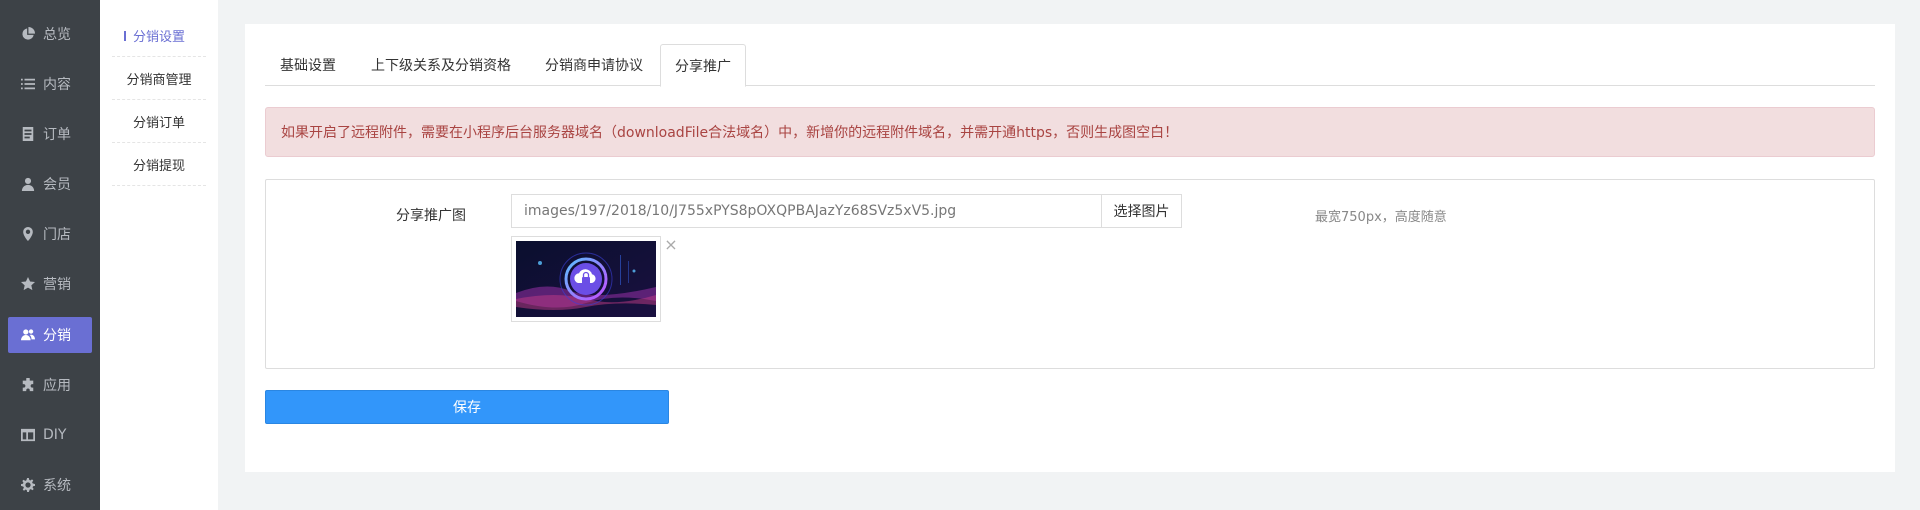  What do you see at coordinates (50, 255) in the screenshot?
I see `main-nav: 总览 内容 订单 会员 门店 营销 分销 应用 DIY 系统` at bounding box center [50, 255].